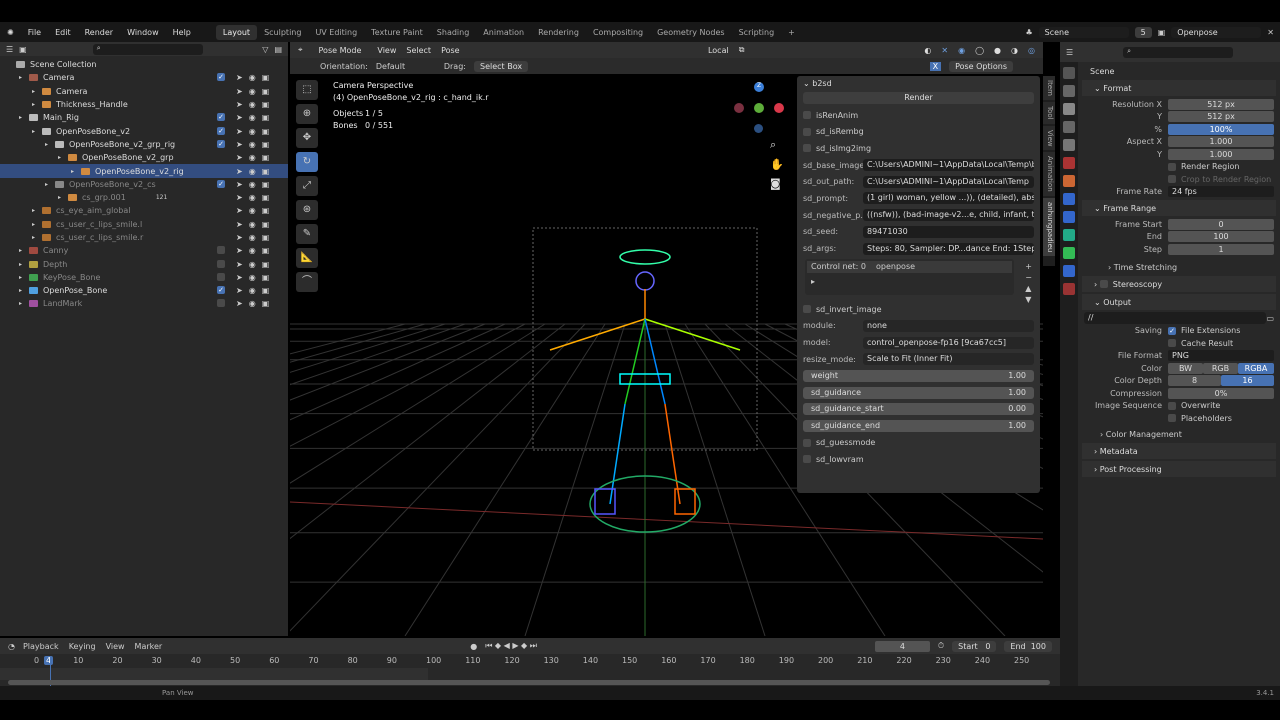 The height and width of the screenshot is (720, 1280). What do you see at coordinates (144, 303) in the screenshot?
I see `outliner-item: ▸ LandMark ➤ ◉ ▣` at bounding box center [144, 303].